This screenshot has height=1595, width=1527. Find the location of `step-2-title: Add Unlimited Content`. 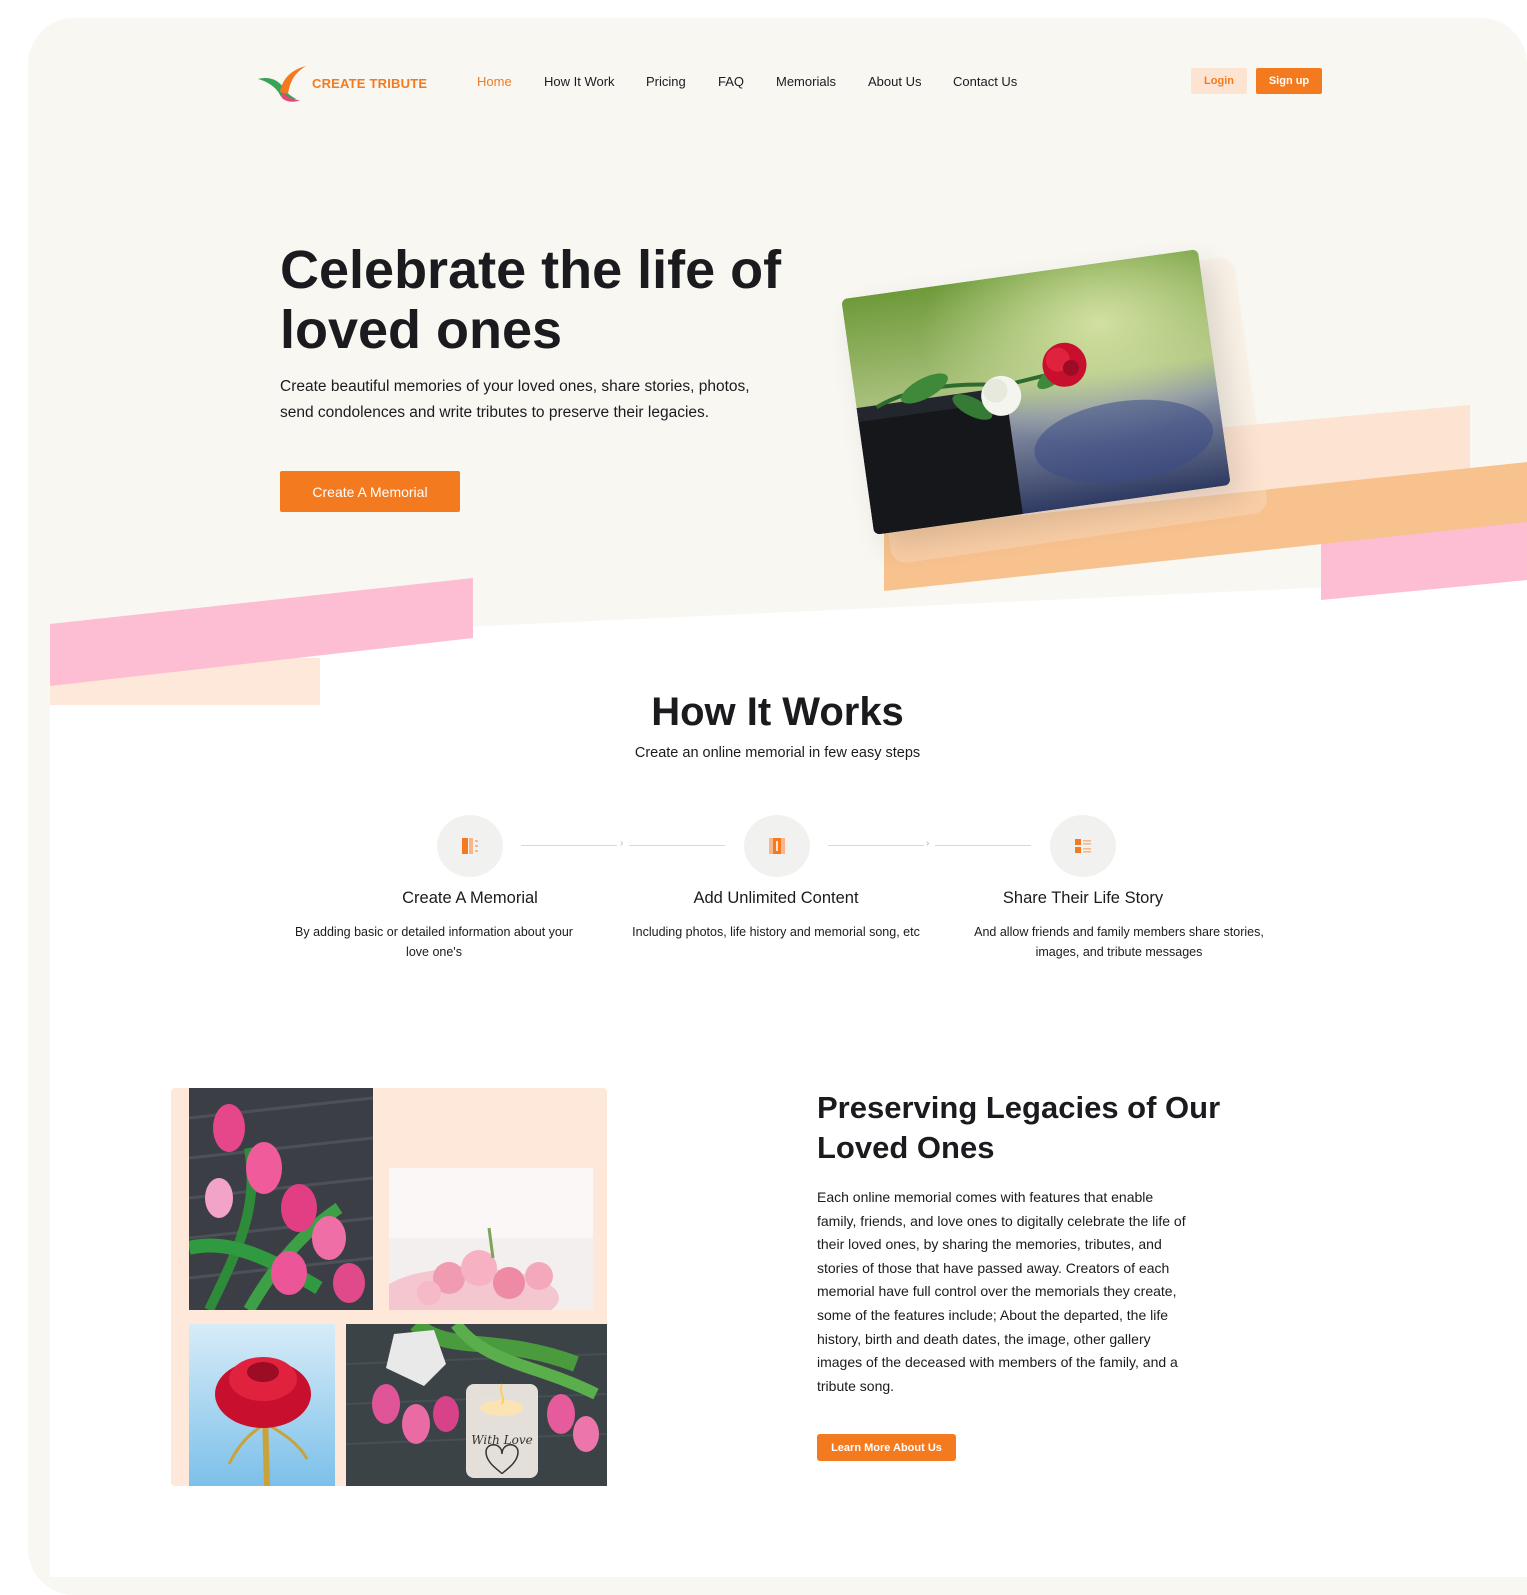

step-2-title: Add Unlimited Content is located at coordinates (776, 898).